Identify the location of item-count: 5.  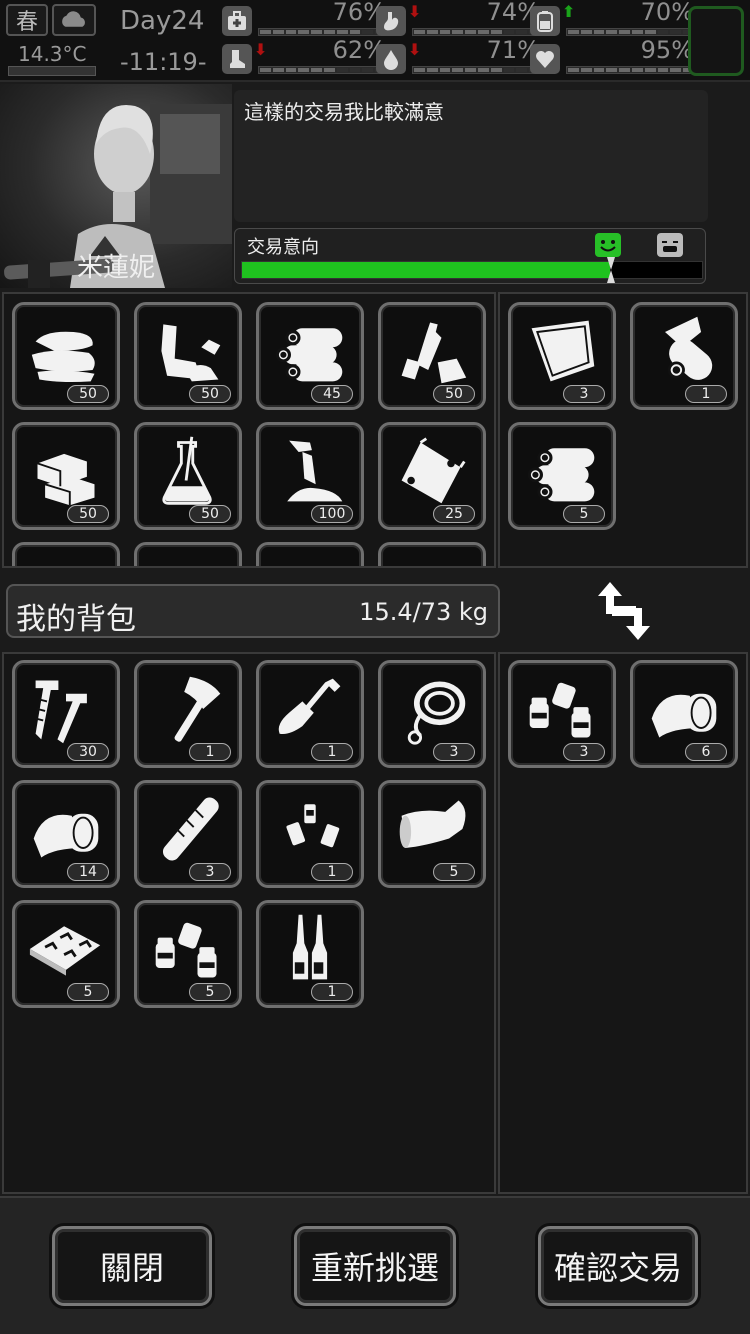
(210, 992).